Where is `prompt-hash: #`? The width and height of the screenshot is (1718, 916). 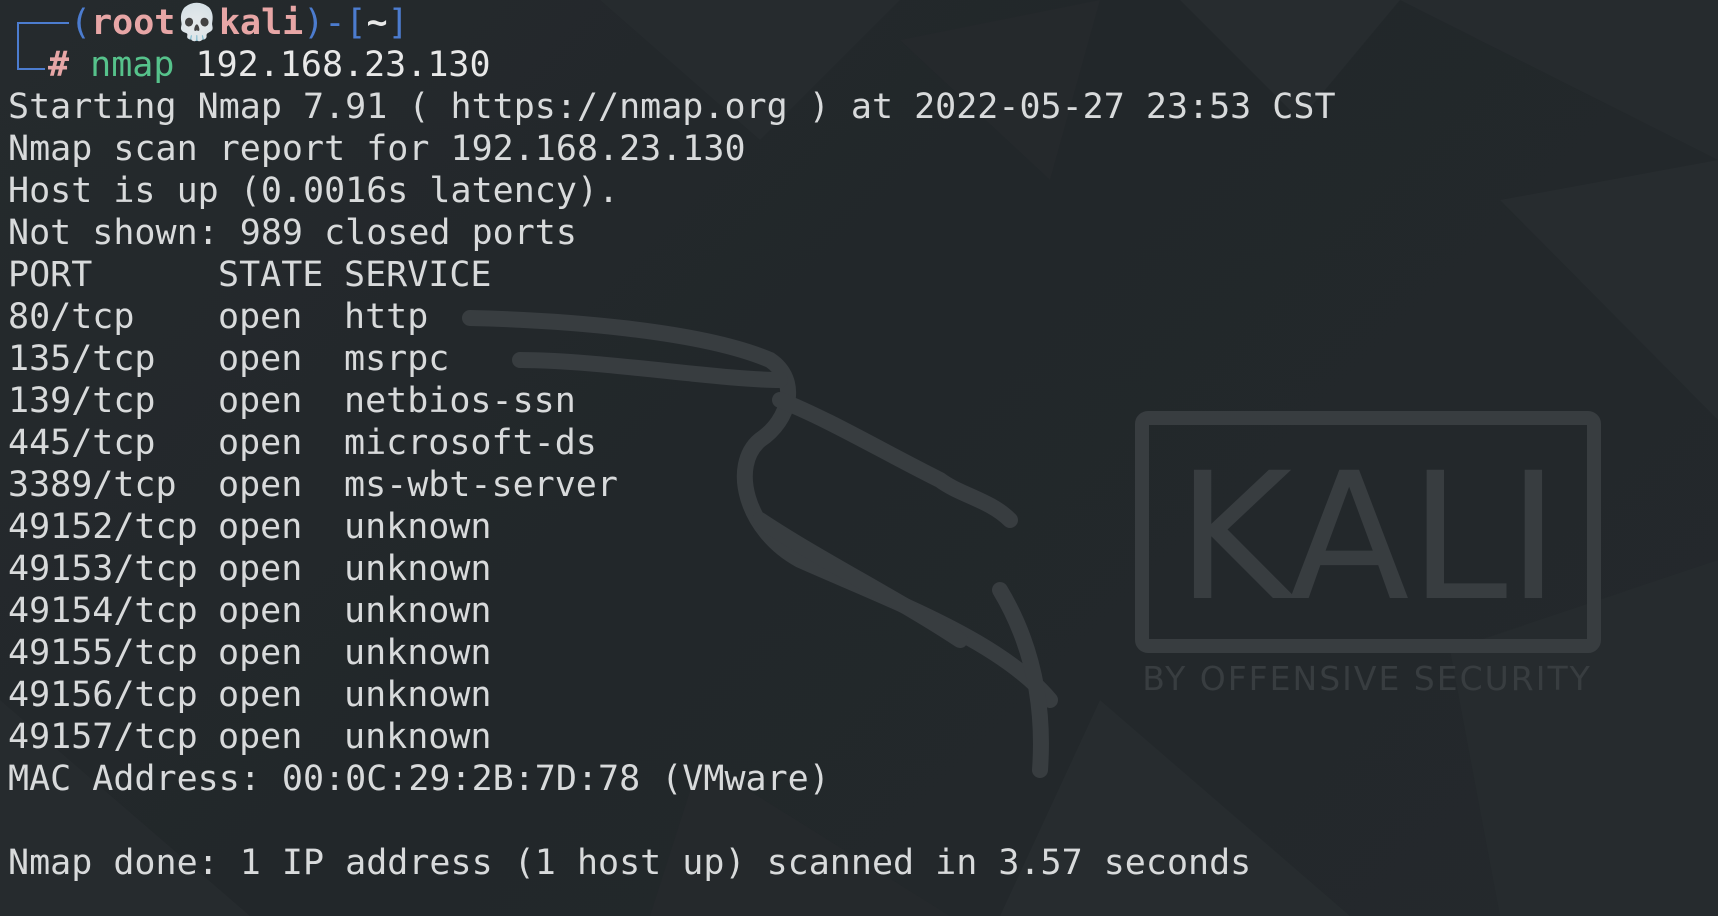
prompt-hash: # is located at coordinates (59, 65).